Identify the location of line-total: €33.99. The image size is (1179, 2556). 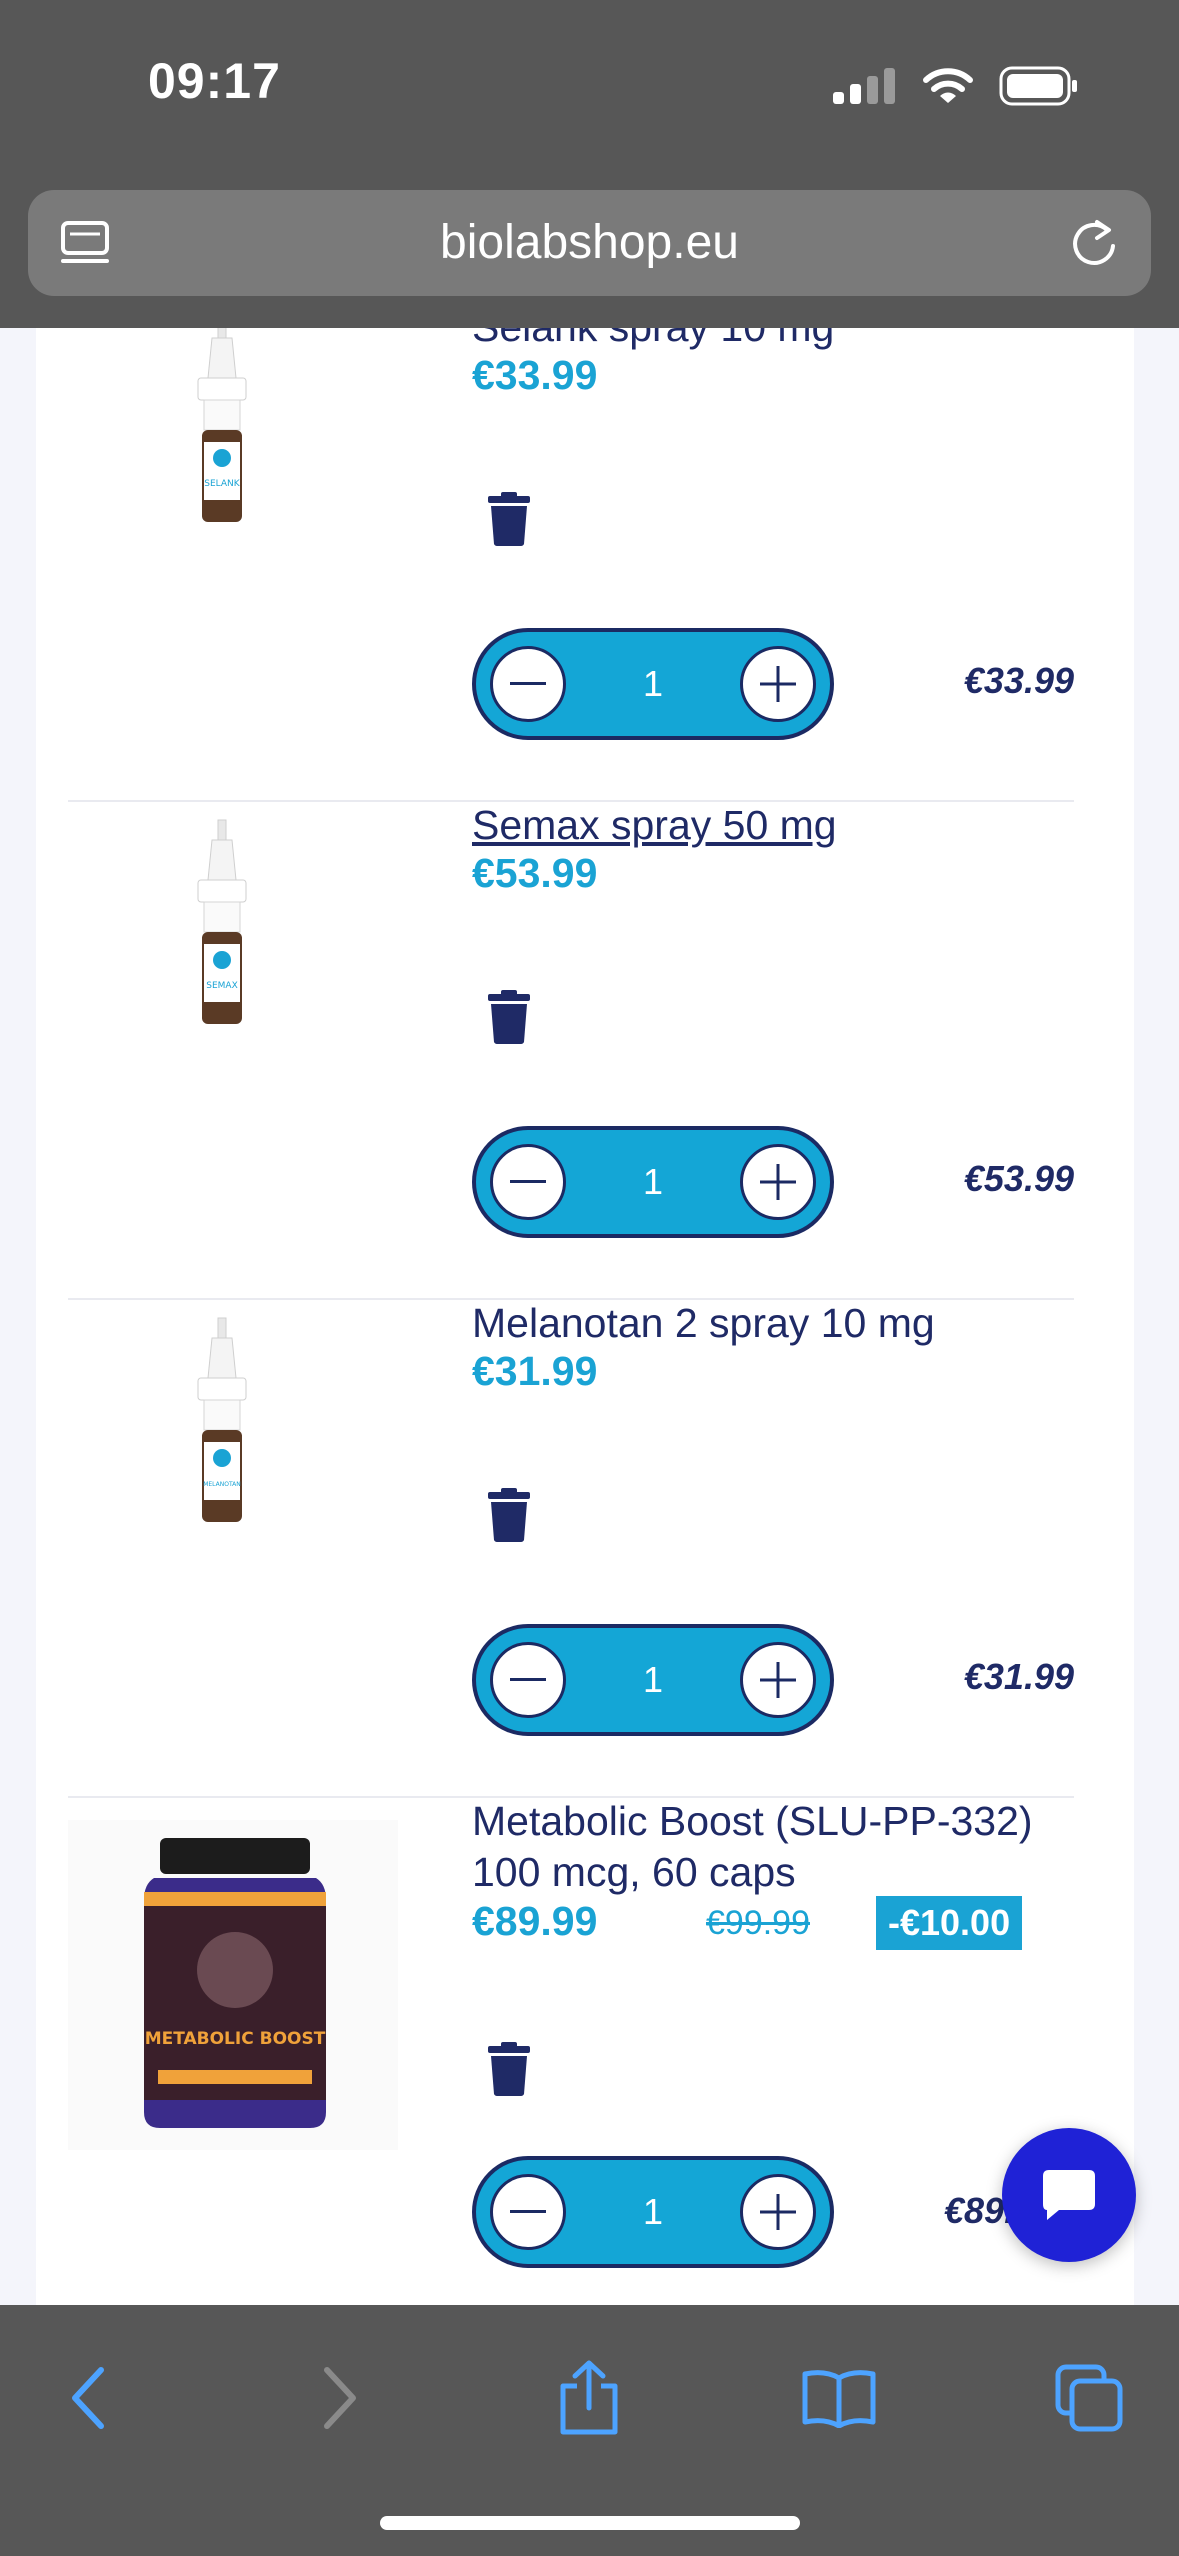
(1018, 680).